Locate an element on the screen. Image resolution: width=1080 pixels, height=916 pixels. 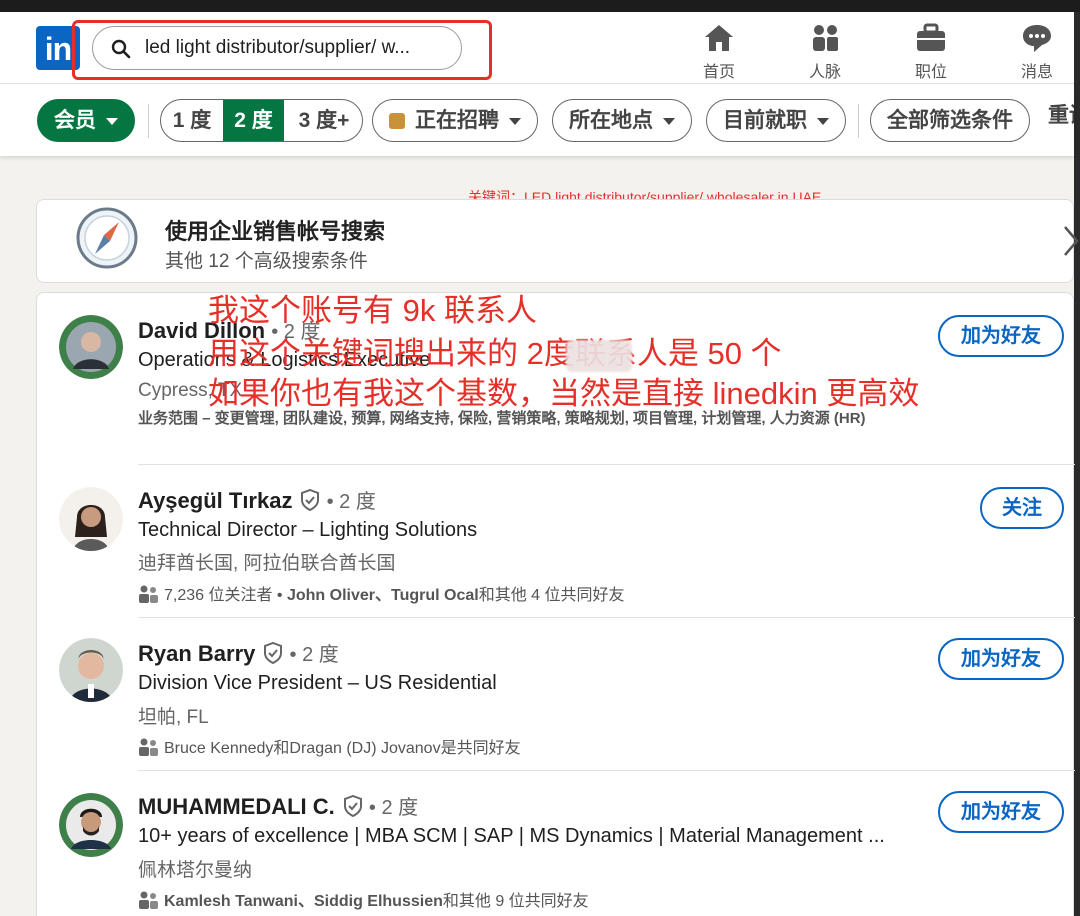
nav-messaging: 消息 is located at coordinates (1037, 53).